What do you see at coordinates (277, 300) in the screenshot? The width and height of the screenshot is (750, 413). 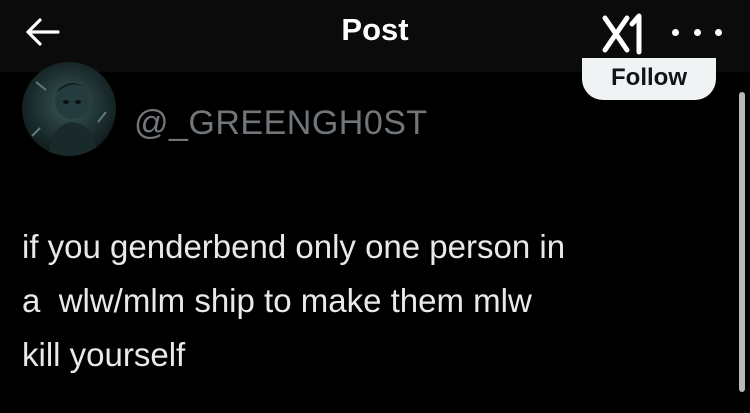 I see `tweet-line: a wlw/mlm ship to make them mlw` at bounding box center [277, 300].